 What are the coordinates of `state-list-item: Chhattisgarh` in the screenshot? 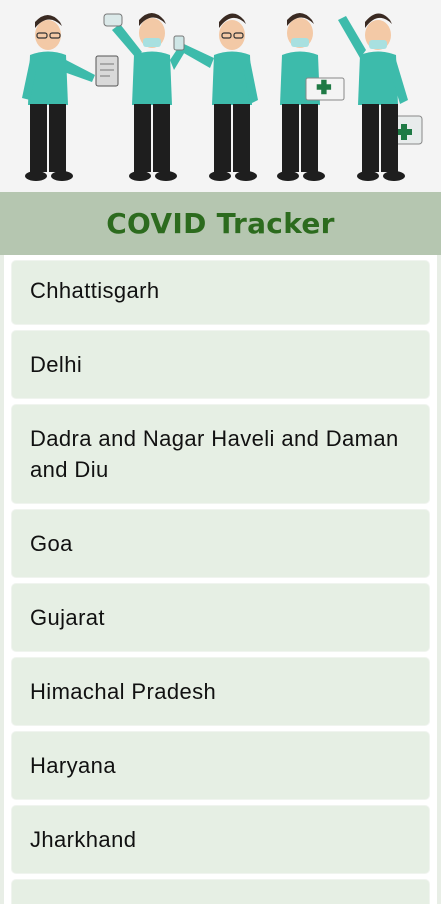 It's located at (220, 292).